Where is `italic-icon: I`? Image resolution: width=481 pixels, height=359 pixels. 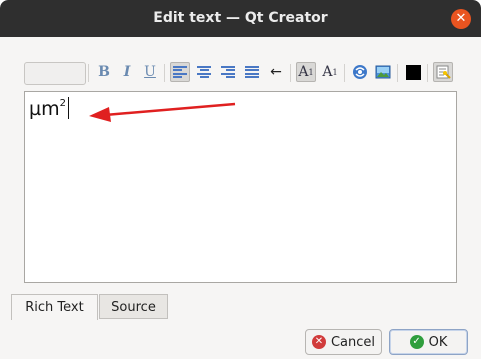
italic-icon: I is located at coordinates (127, 72).